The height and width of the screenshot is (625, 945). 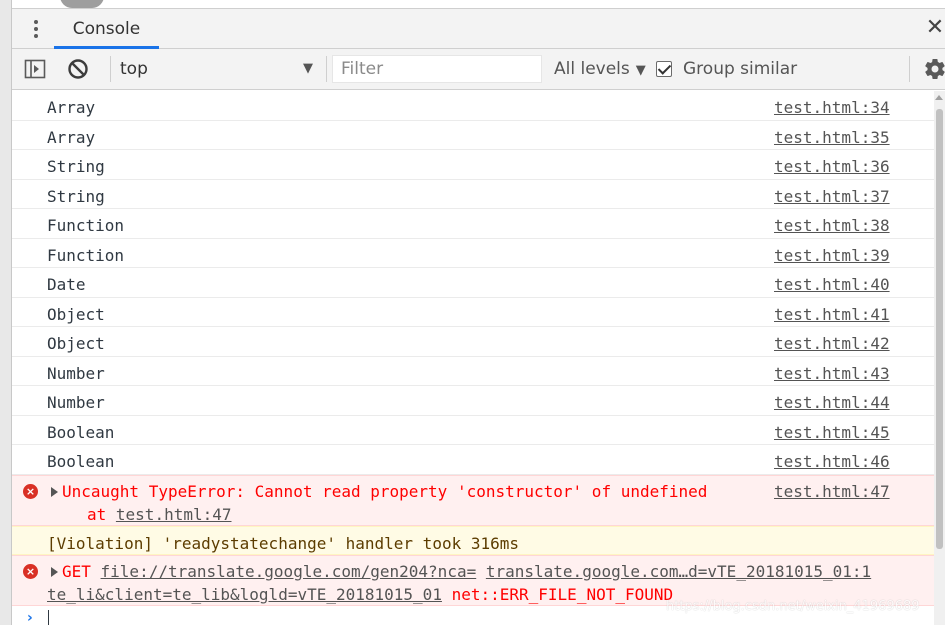 What do you see at coordinates (289, 571) in the screenshot?
I see `request-url-link: file://translate.google.com/gen204?nca=` at bounding box center [289, 571].